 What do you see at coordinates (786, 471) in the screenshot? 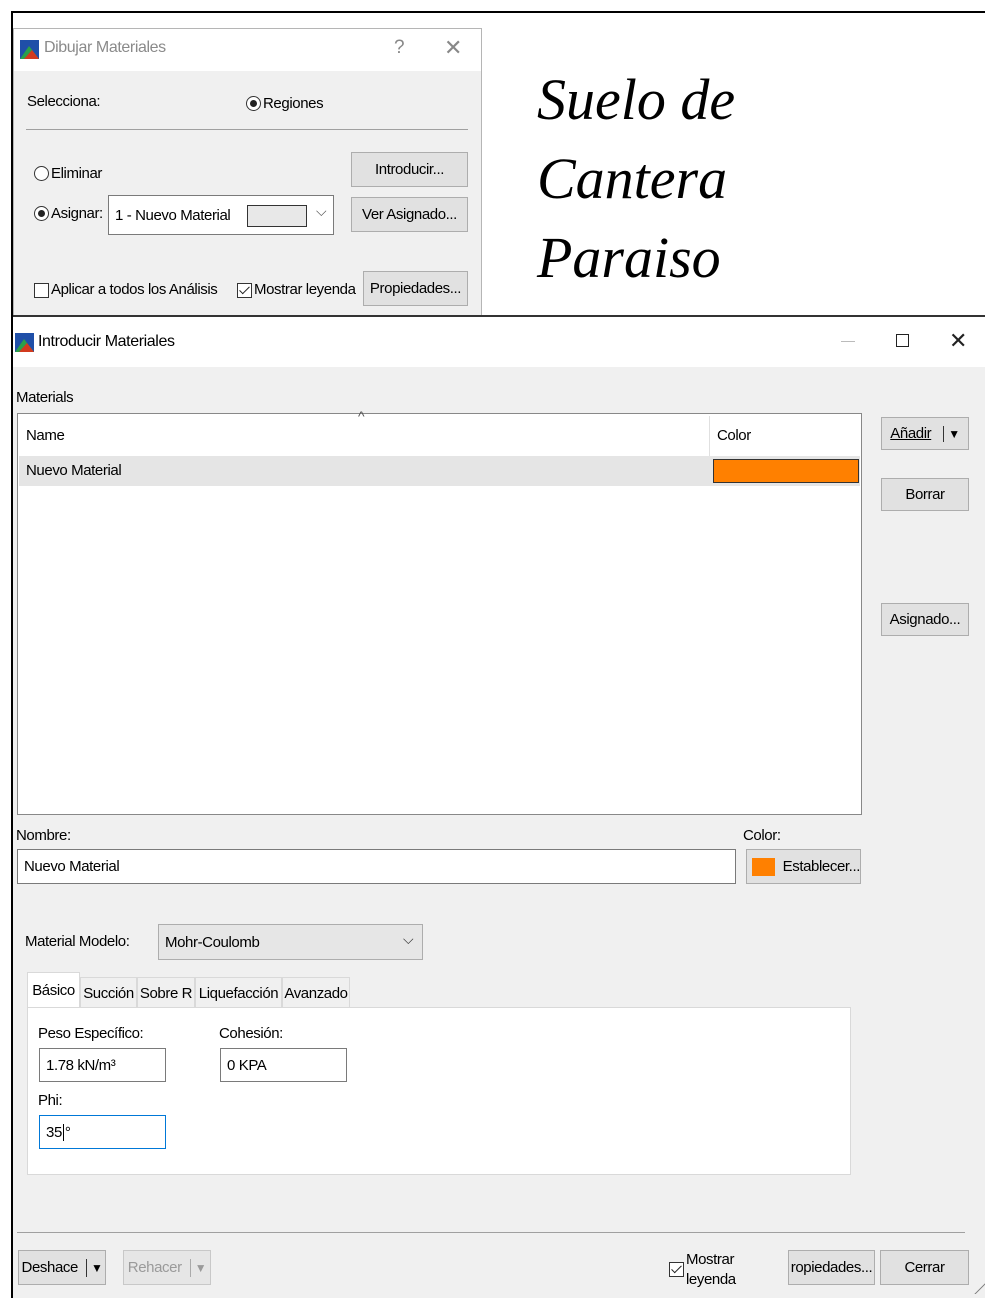
I see `row-color-cell` at bounding box center [786, 471].